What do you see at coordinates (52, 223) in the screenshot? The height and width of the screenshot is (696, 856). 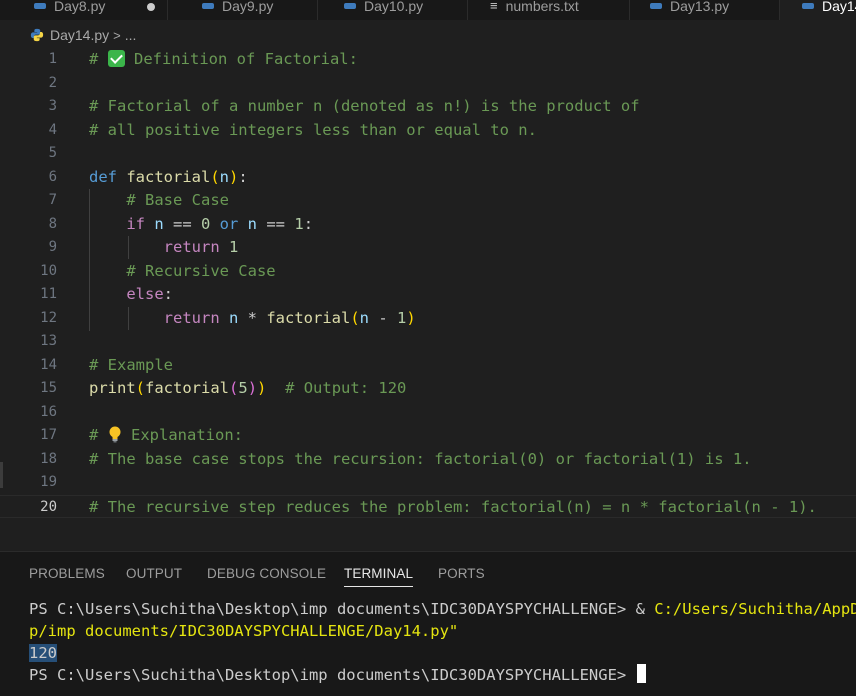 I see `line-number: 8` at bounding box center [52, 223].